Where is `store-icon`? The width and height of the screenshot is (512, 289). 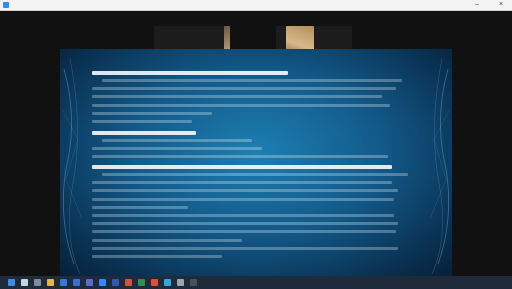
store-icon is located at coordinates (89, 282).